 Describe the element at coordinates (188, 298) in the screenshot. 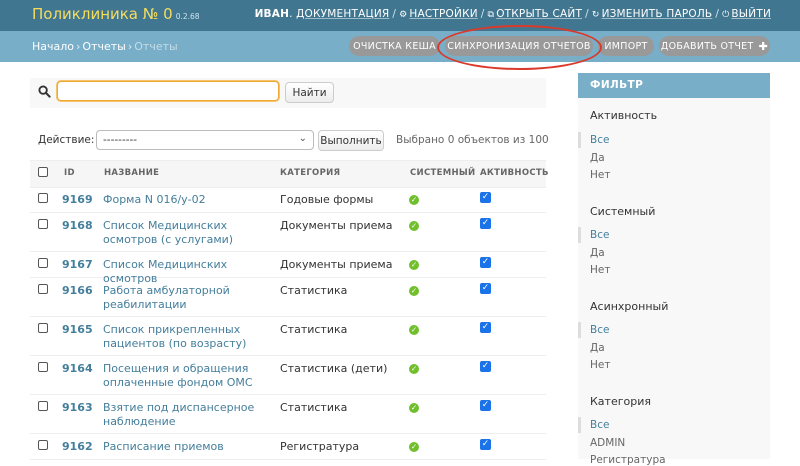

I see `row-name-link: Работа амбулаторной реабилитации` at that location.